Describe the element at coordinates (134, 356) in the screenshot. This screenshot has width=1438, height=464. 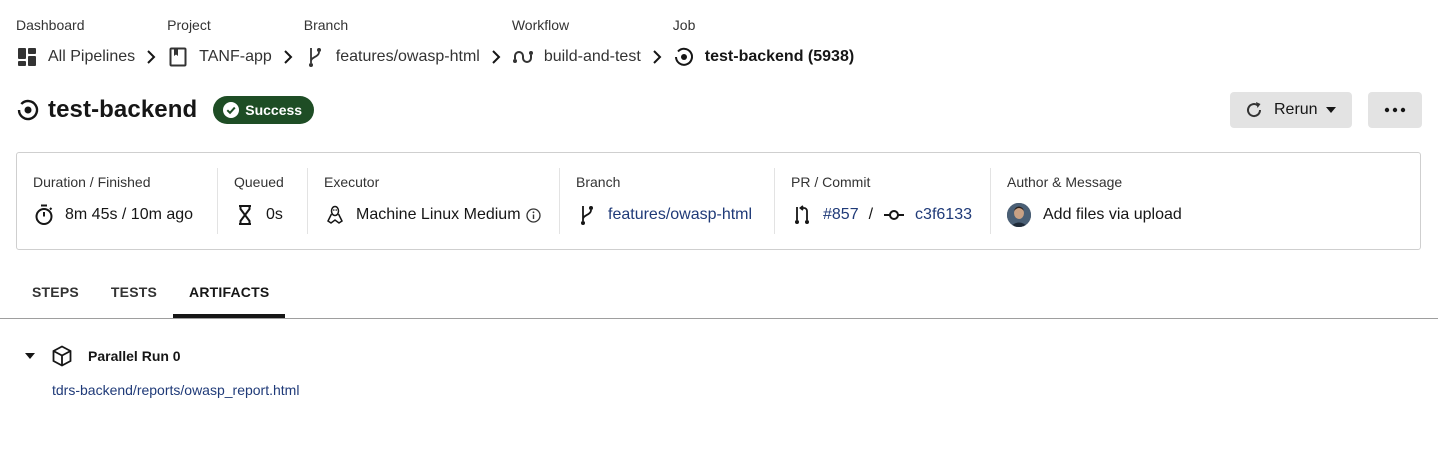
I see `artifact-group-label: Parallel Run 0` at that location.